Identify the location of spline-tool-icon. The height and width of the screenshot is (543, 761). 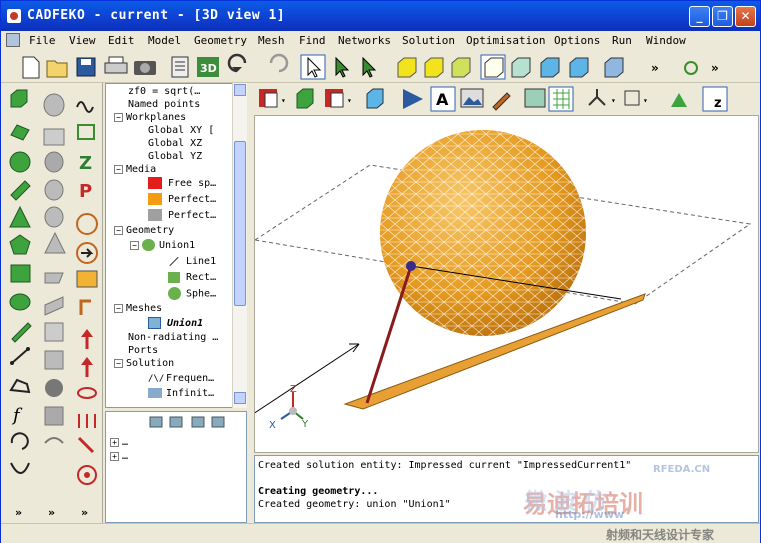
(20, 468).